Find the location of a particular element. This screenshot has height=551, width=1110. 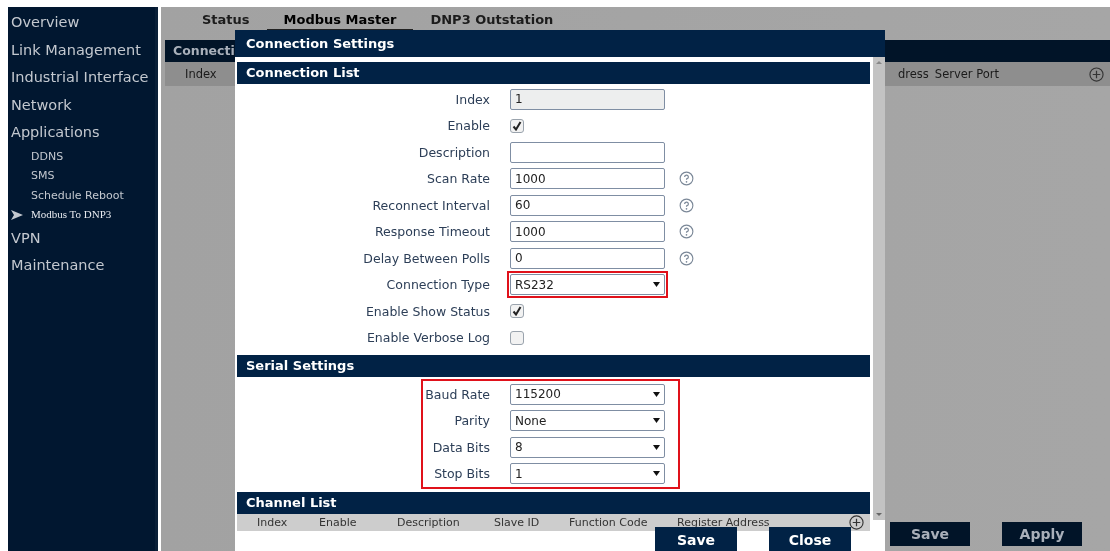

column-header: Register Address is located at coordinates (724, 522).